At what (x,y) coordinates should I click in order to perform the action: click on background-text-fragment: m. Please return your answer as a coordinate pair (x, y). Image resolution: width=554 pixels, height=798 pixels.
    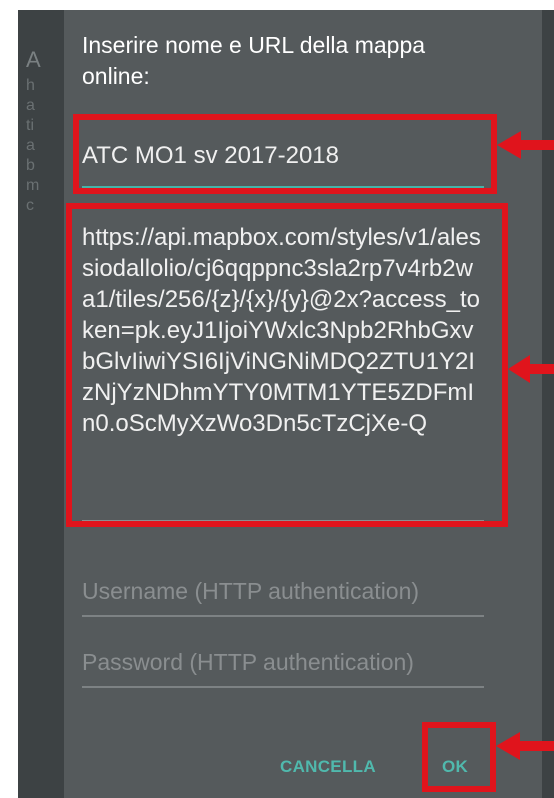
    Looking at the image, I should click on (33, 185).